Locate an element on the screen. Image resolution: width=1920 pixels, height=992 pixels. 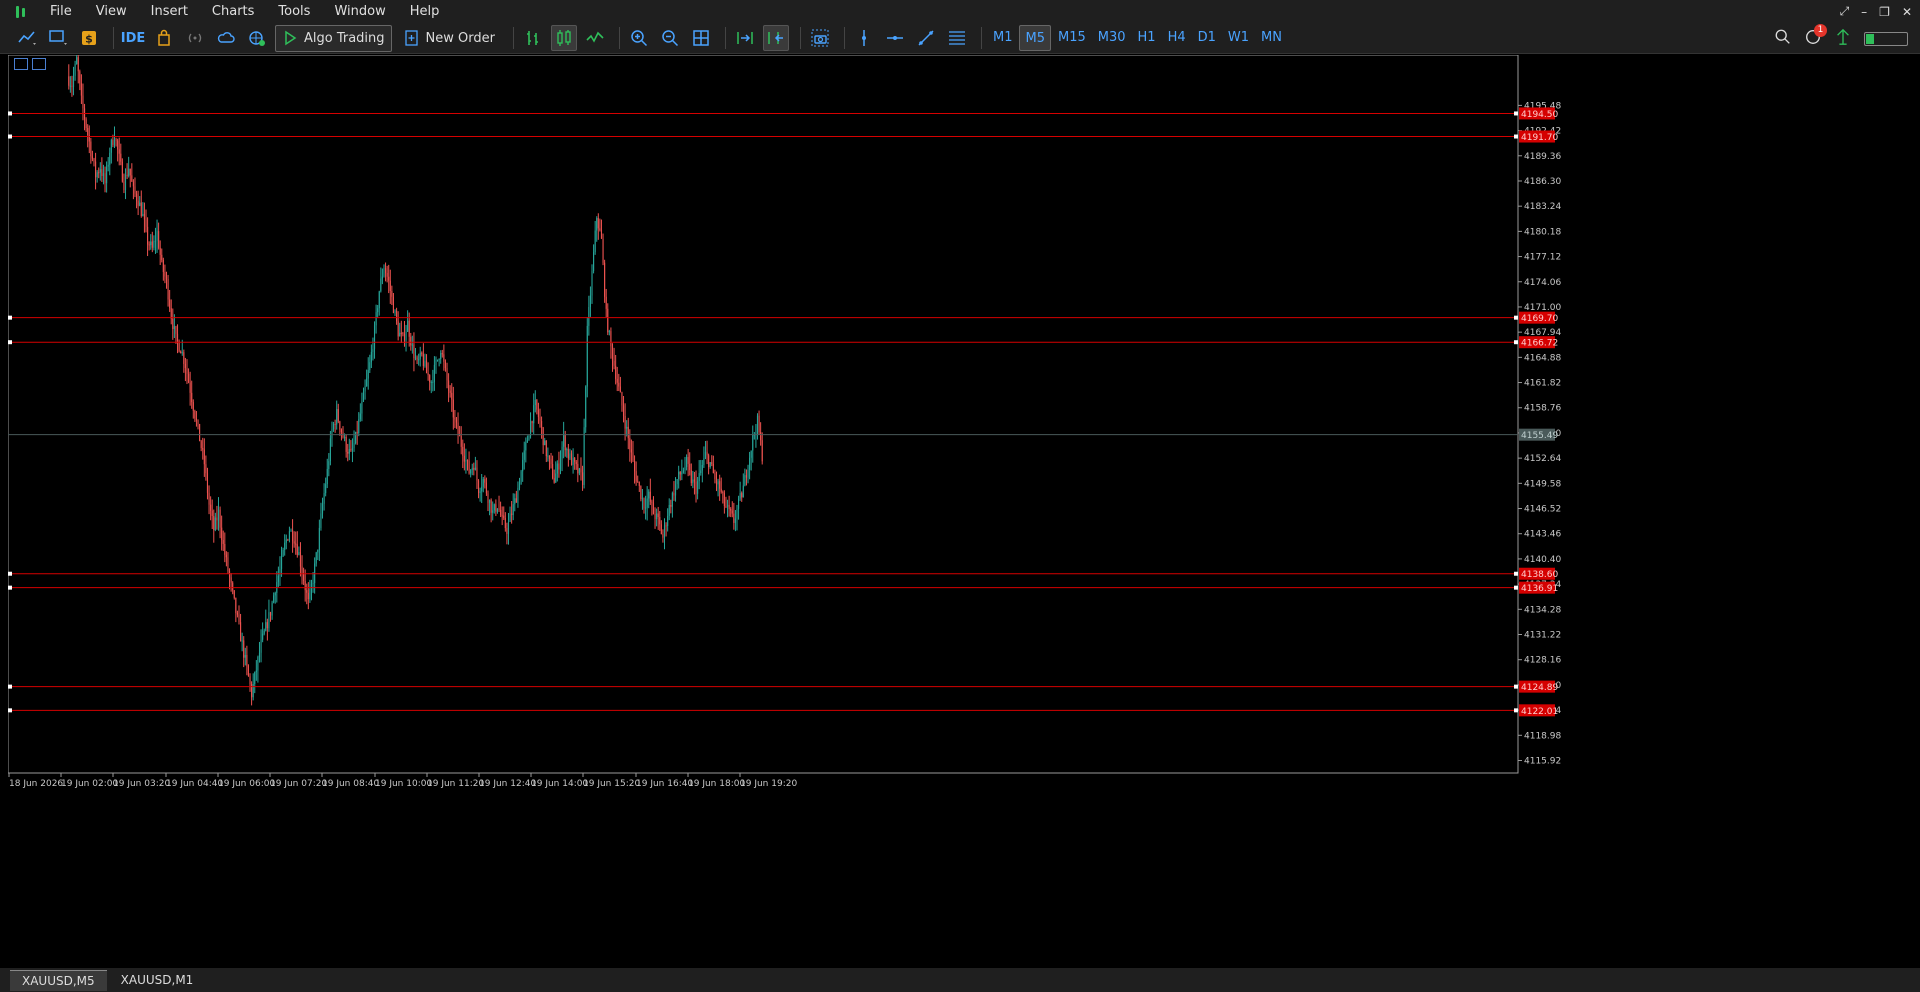
hline-handle-right is located at coordinates (1516, 113).